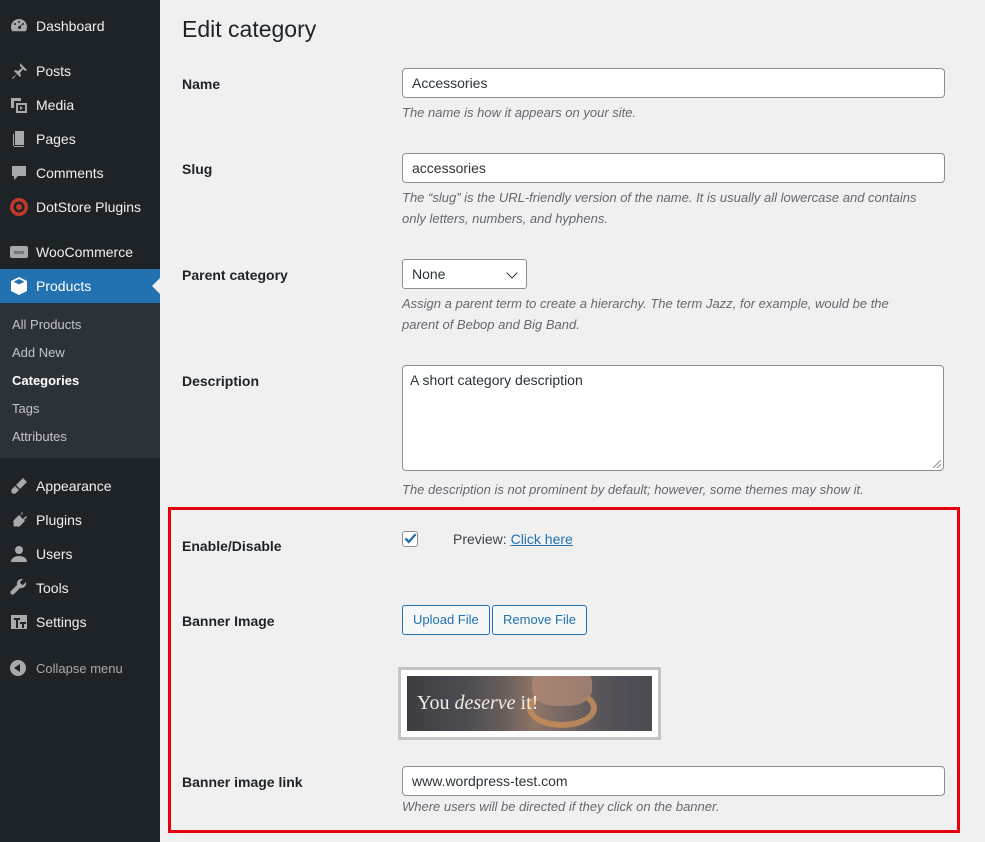 Image resolution: width=985 pixels, height=842 pixels. What do you see at coordinates (232, 546) in the screenshot?
I see `enable-disable-label: Enable/Disable` at bounding box center [232, 546].